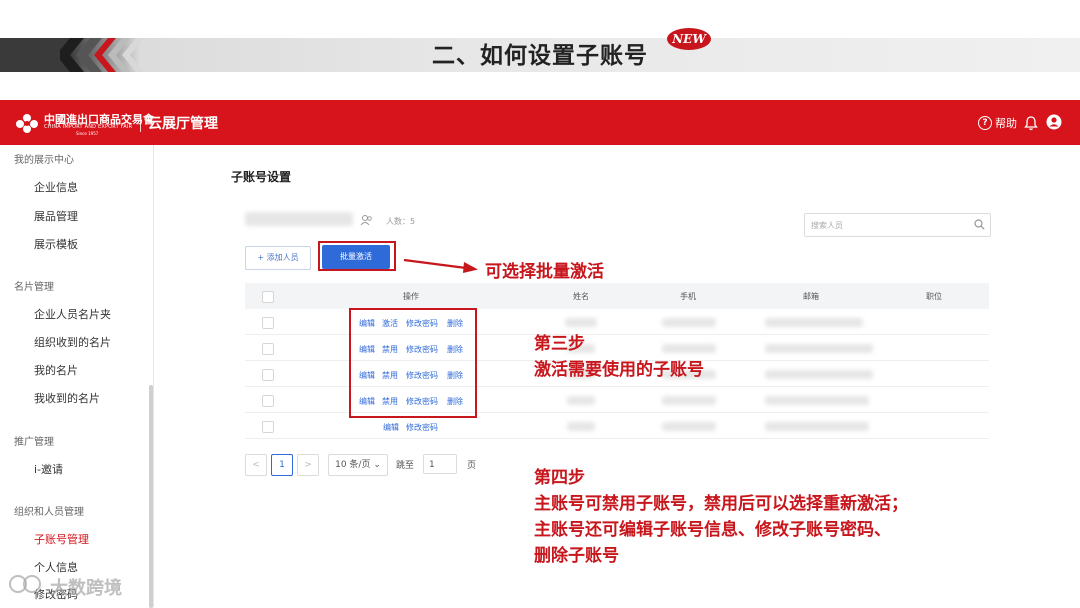 The height and width of the screenshot is (608, 1080). What do you see at coordinates (56, 244) in the screenshot?
I see `sidebar-item-templates: 展示模板` at bounding box center [56, 244].